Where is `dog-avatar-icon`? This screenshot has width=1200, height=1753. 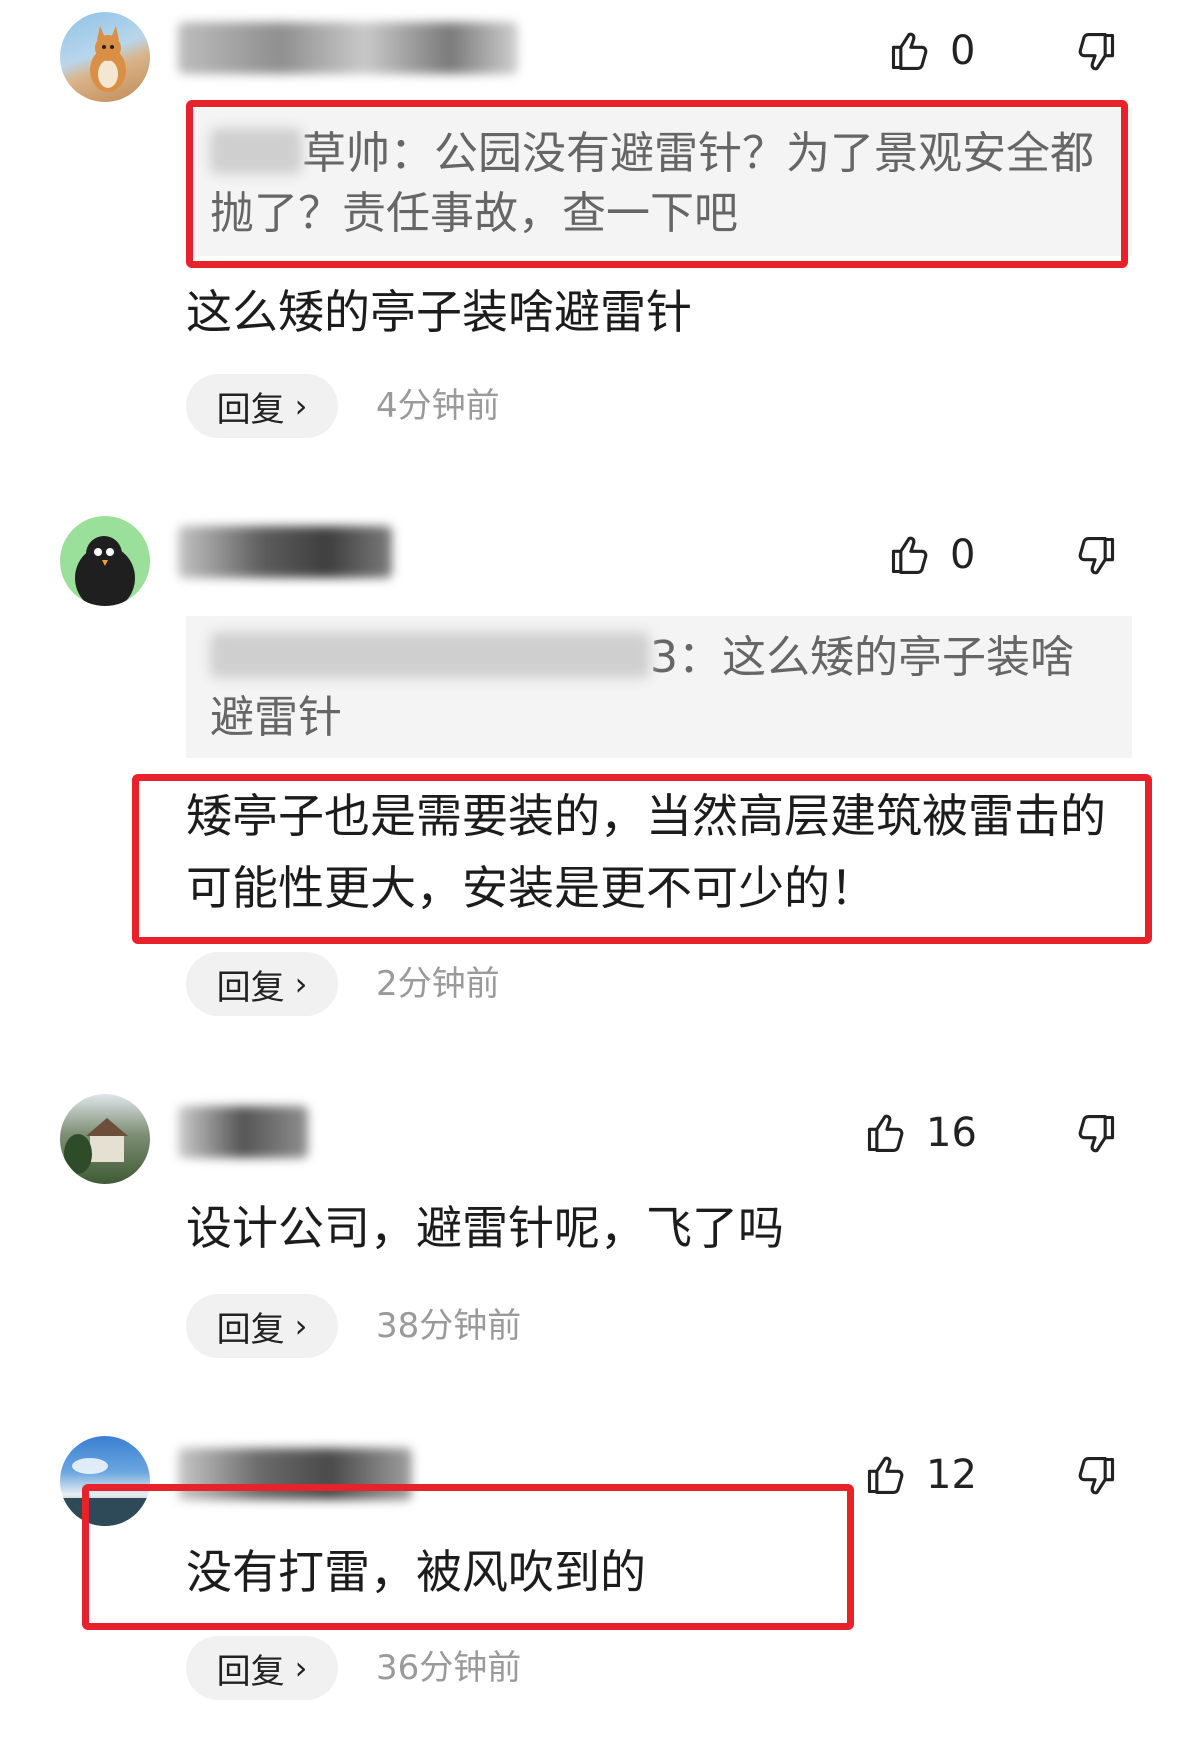
dog-avatar-icon is located at coordinates (108, 59).